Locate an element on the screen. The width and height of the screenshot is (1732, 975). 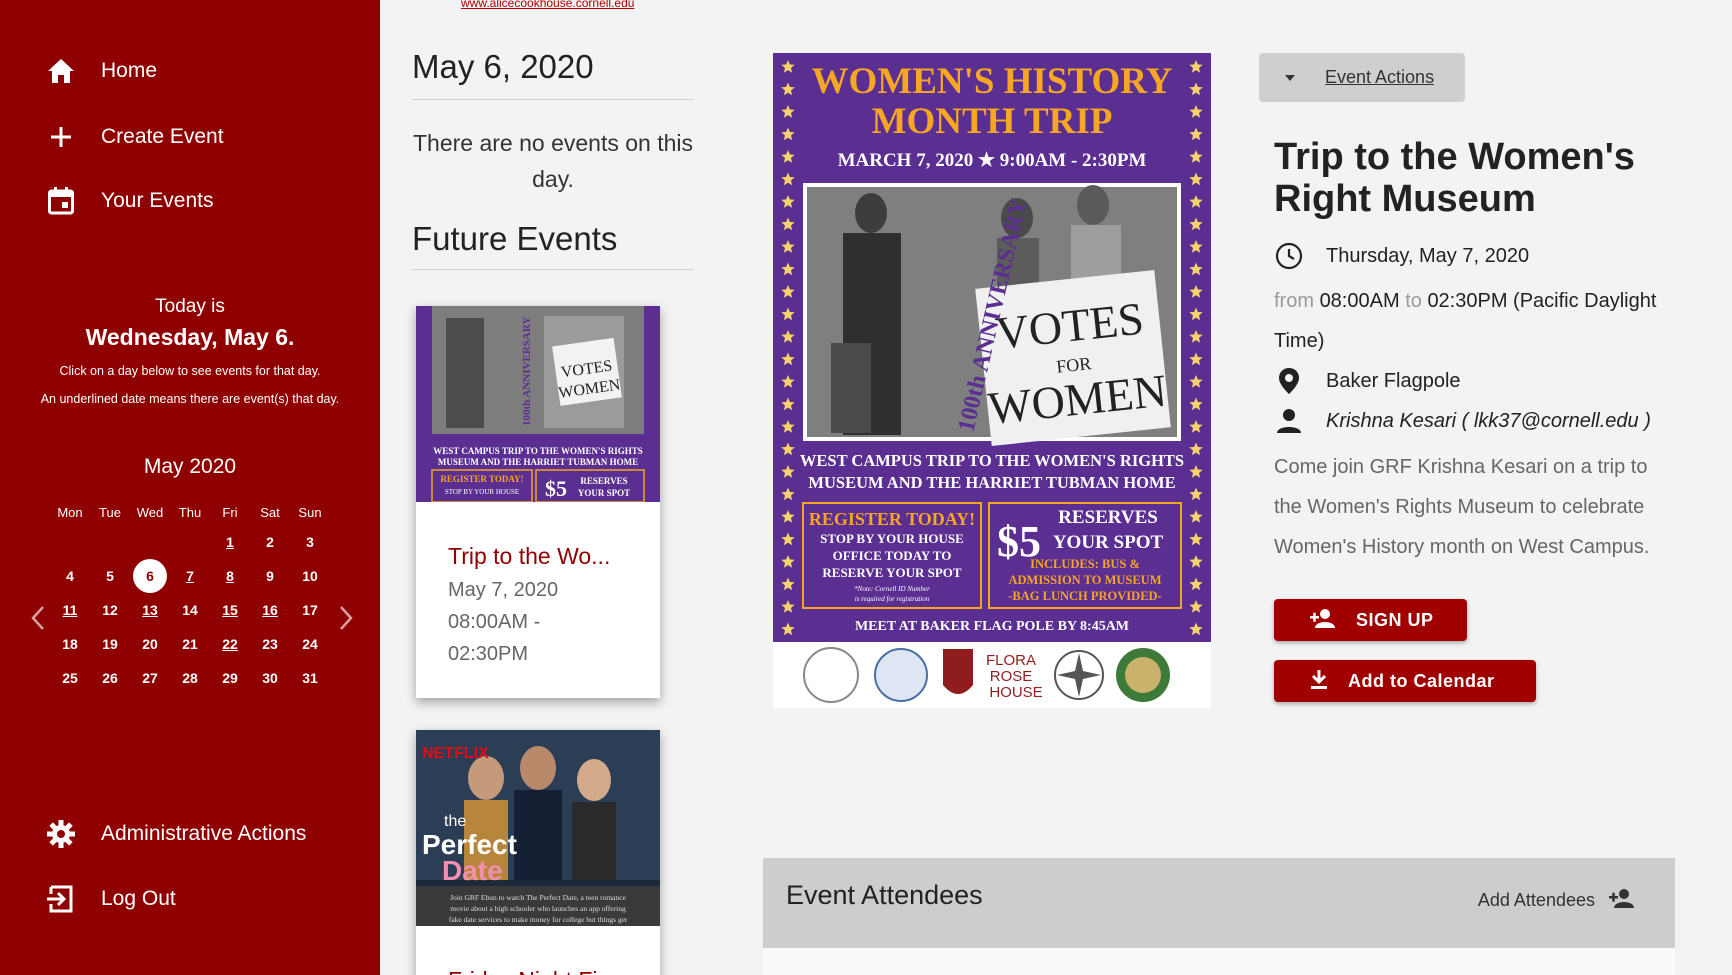
calendar-day-number: 5 is located at coordinates (110, 576).